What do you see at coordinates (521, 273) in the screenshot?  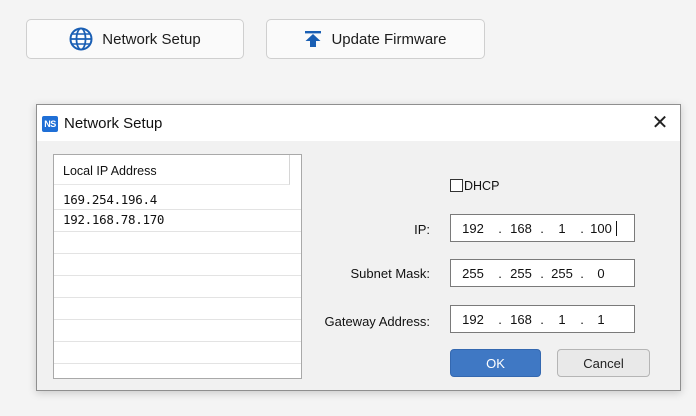 I see `subnet-octet-2: 255` at bounding box center [521, 273].